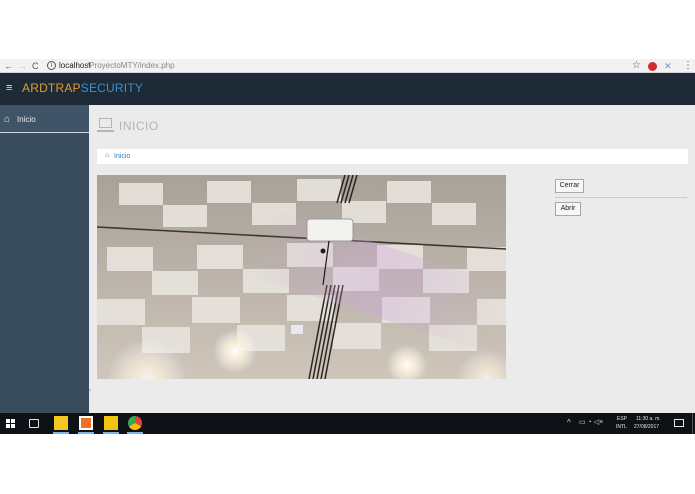 The width and height of the screenshot is (695, 494). I want to click on brand-secondary: SECURITY, so click(112, 88).